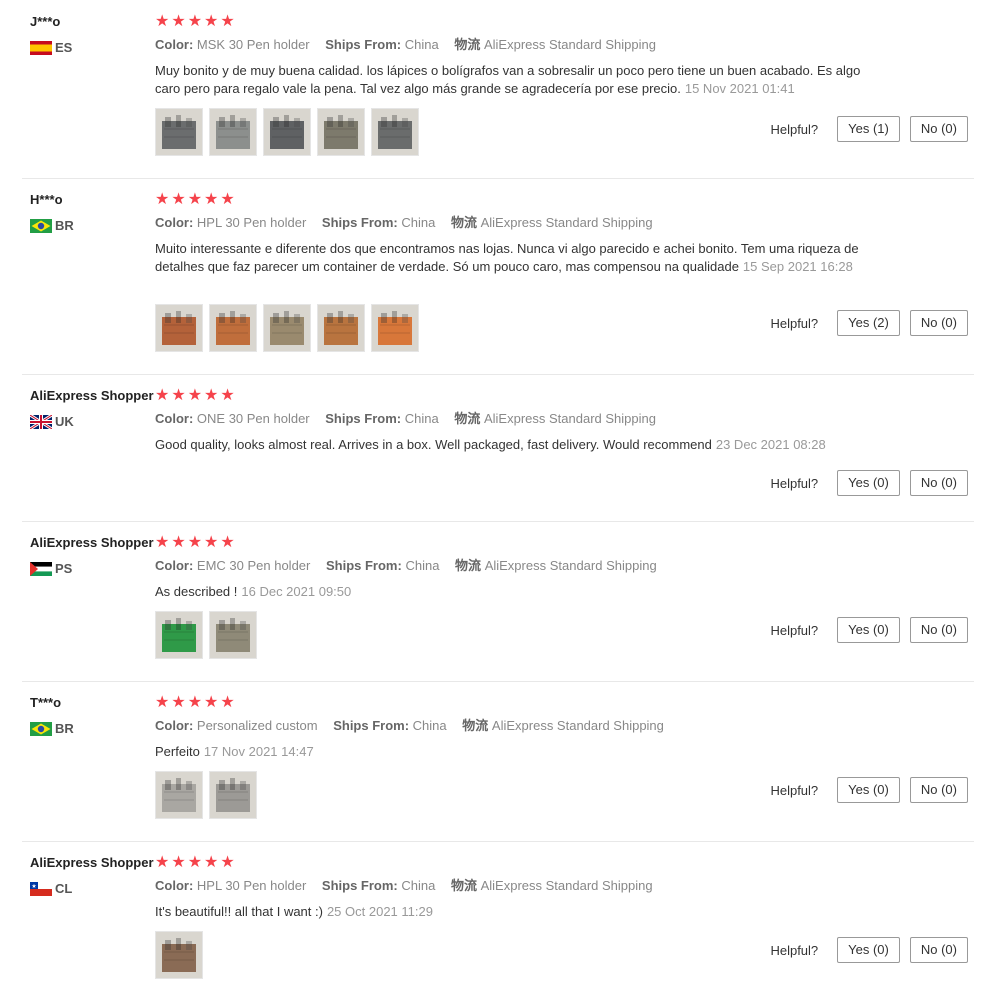 This screenshot has height=1000, width=1000. I want to click on review-date: 15 Nov 2021 01:41, so click(739, 88).